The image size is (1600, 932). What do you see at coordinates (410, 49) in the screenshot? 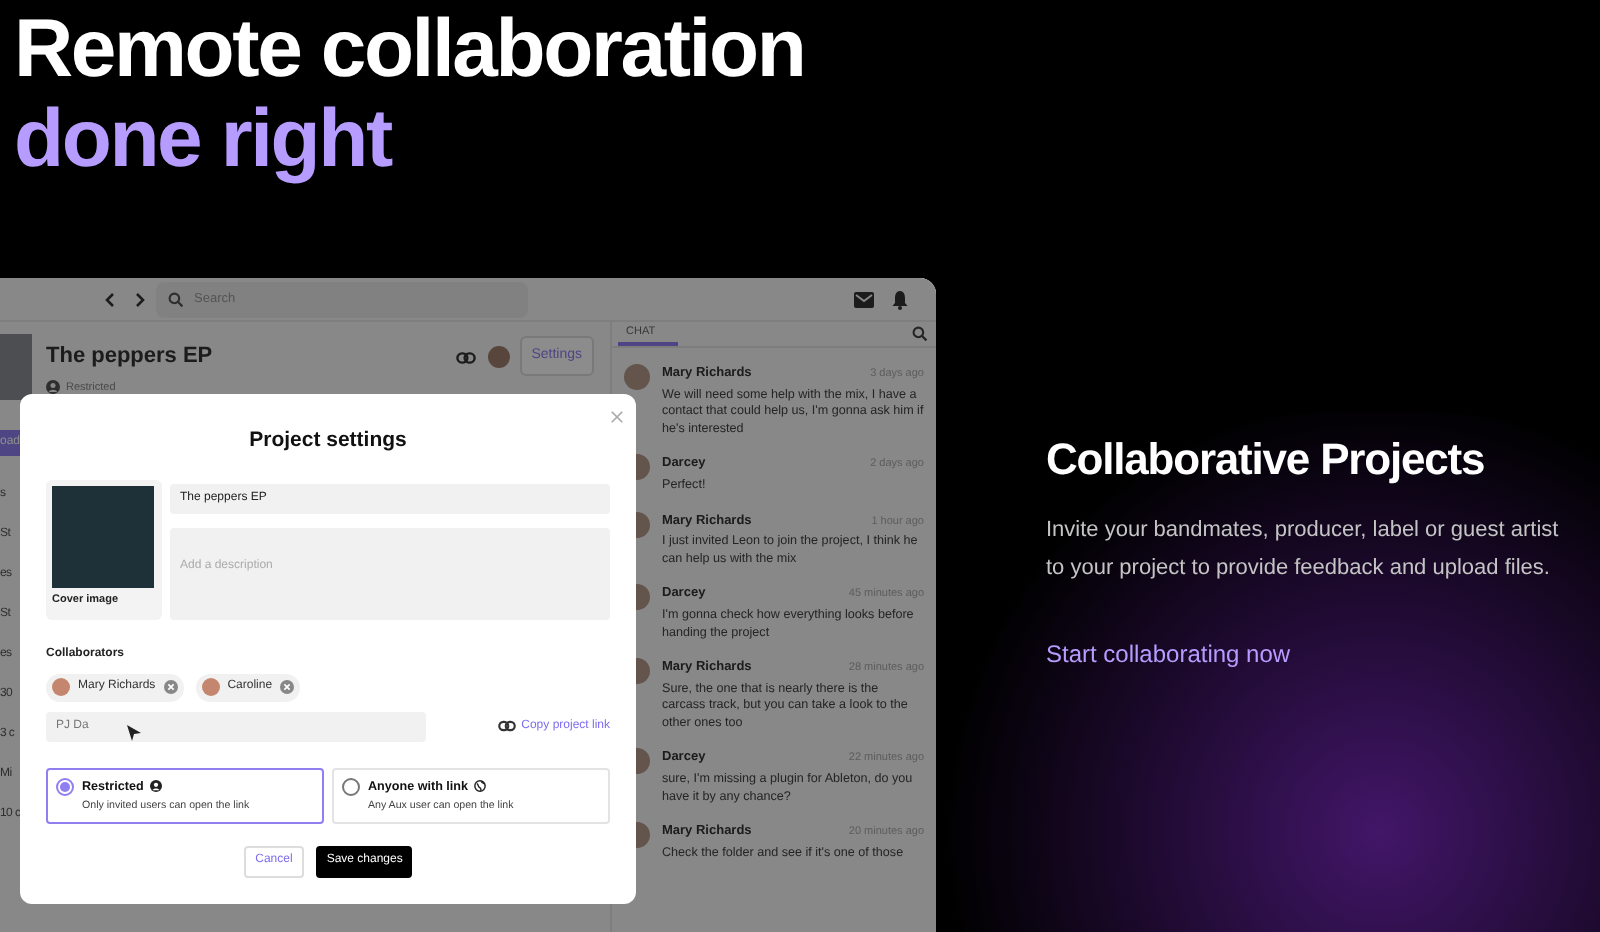
I see `hero-heading: Remote collaboration` at bounding box center [410, 49].